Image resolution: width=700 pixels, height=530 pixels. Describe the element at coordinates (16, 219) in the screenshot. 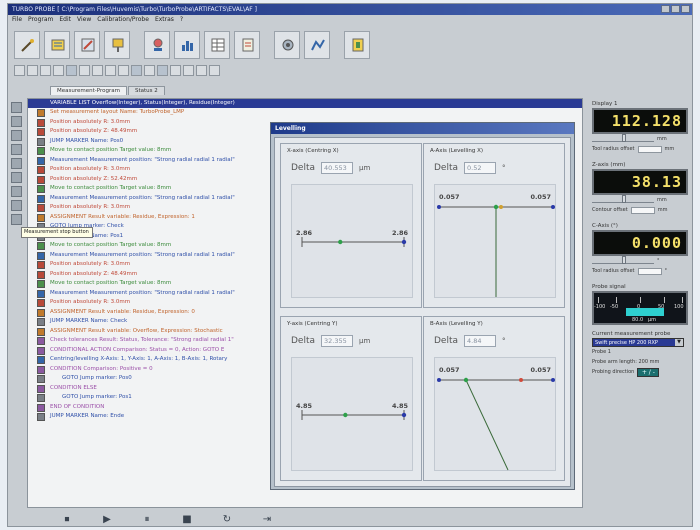

I see `tool-icon` at that location.